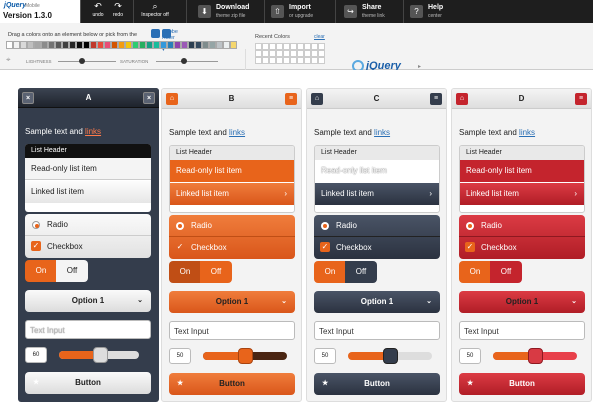 The width and height of the screenshot is (593, 406). What do you see at coordinates (155, 11) in the screenshot?
I see `inspector-button: ⌕ Inspector off` at bounding box center [155, 11].